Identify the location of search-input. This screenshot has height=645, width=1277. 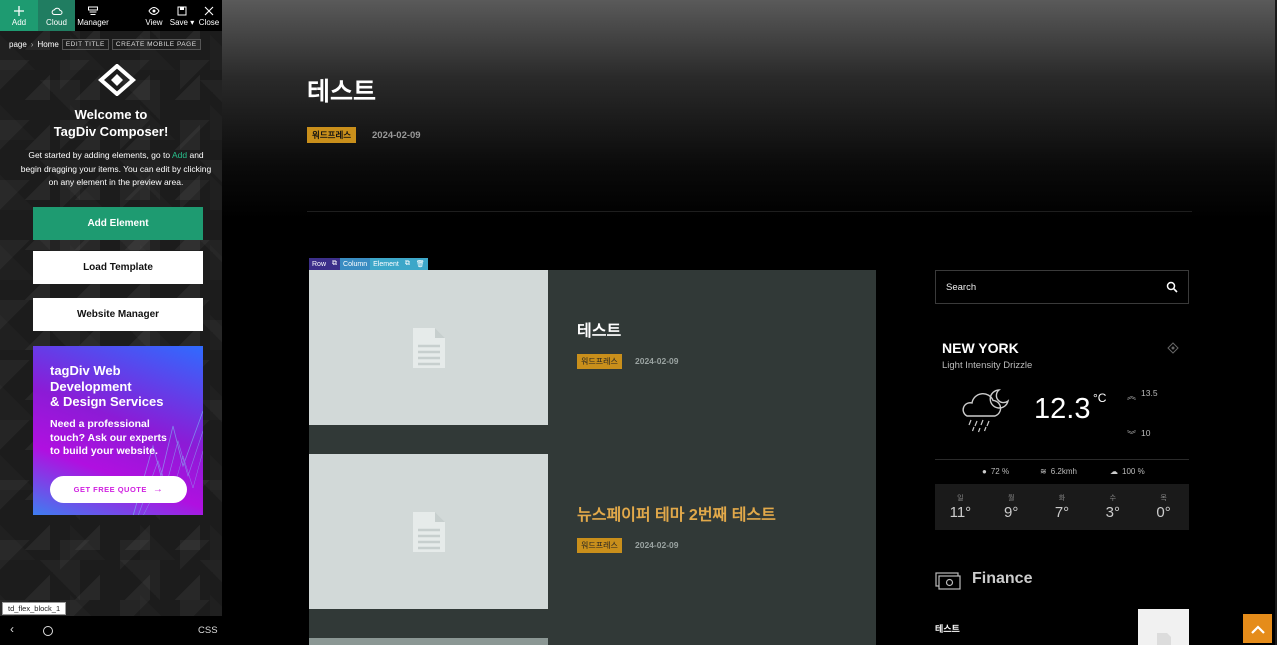
(1046, 287).